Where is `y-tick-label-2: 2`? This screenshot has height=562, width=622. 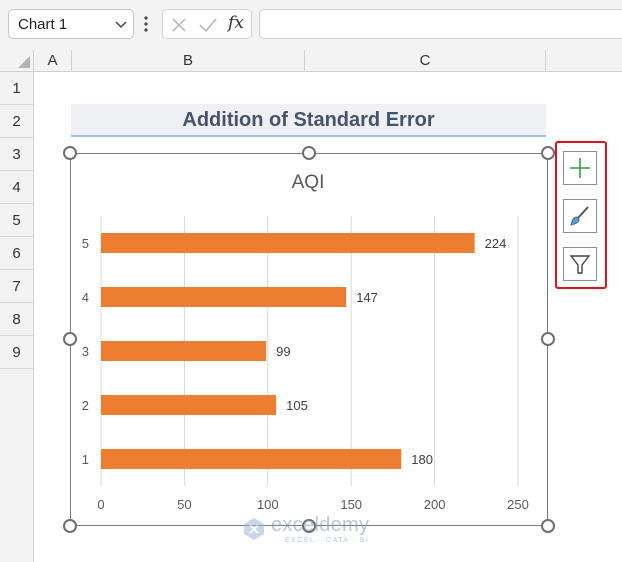
y-tick-label-2: 2 is located at coordinates (85, 405).